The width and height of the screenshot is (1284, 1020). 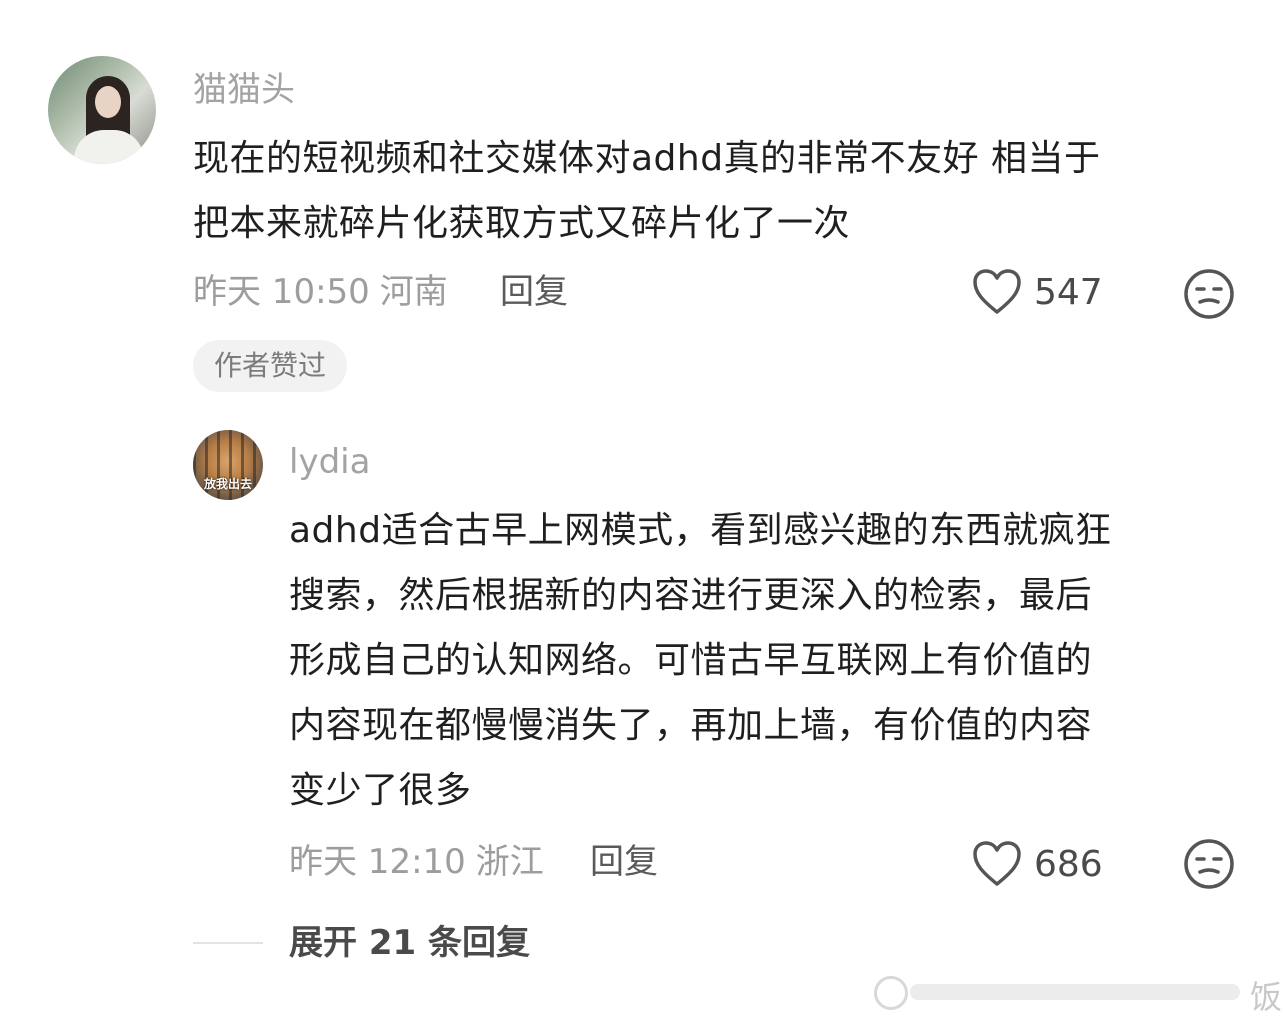 I want to click on comment-time: 昨天 10:50, so click(x=281, y=292).